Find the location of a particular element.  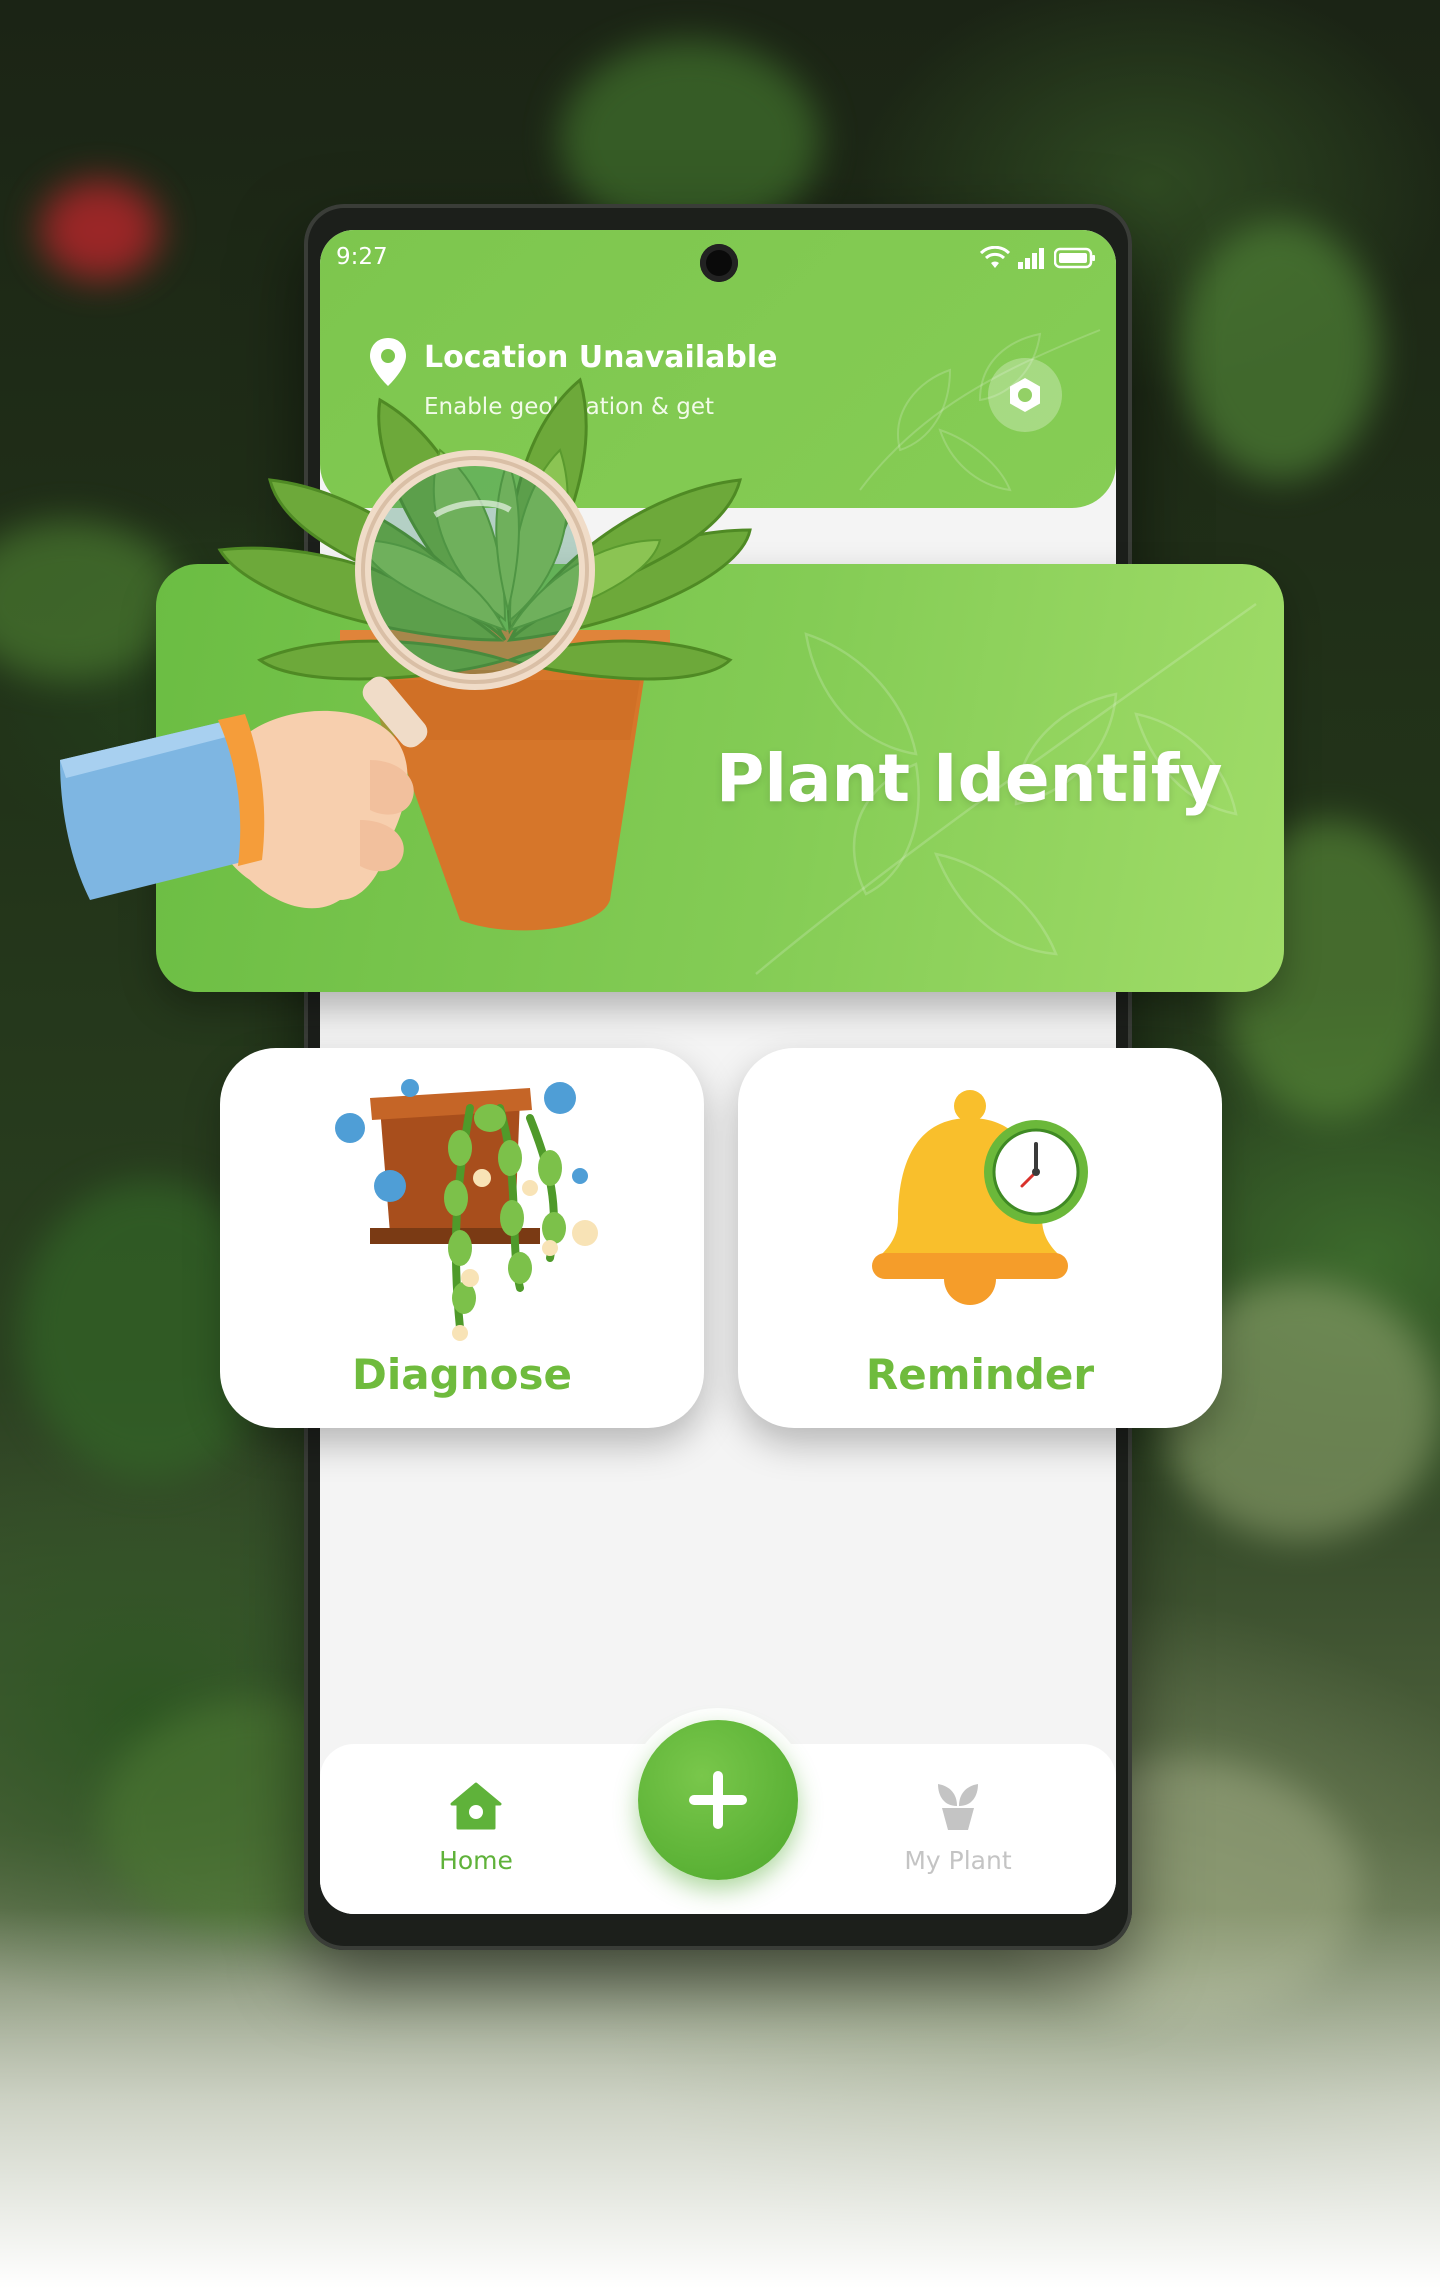

front-camera is located at coordinates (719, 263).